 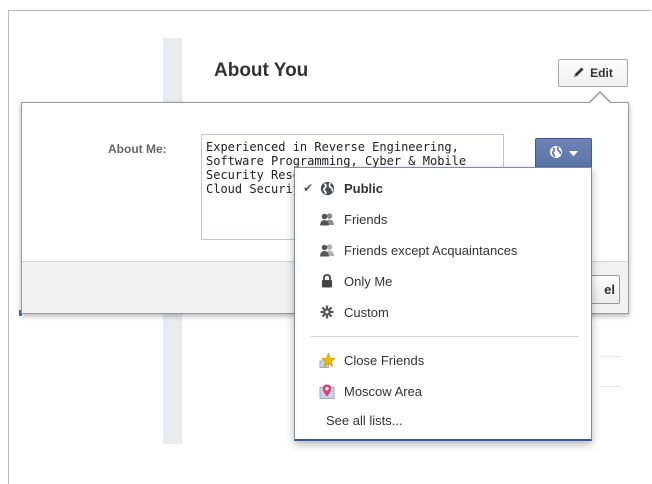 I want to click on menu-item-label: Moscow Area, so click(x=383, y=391).